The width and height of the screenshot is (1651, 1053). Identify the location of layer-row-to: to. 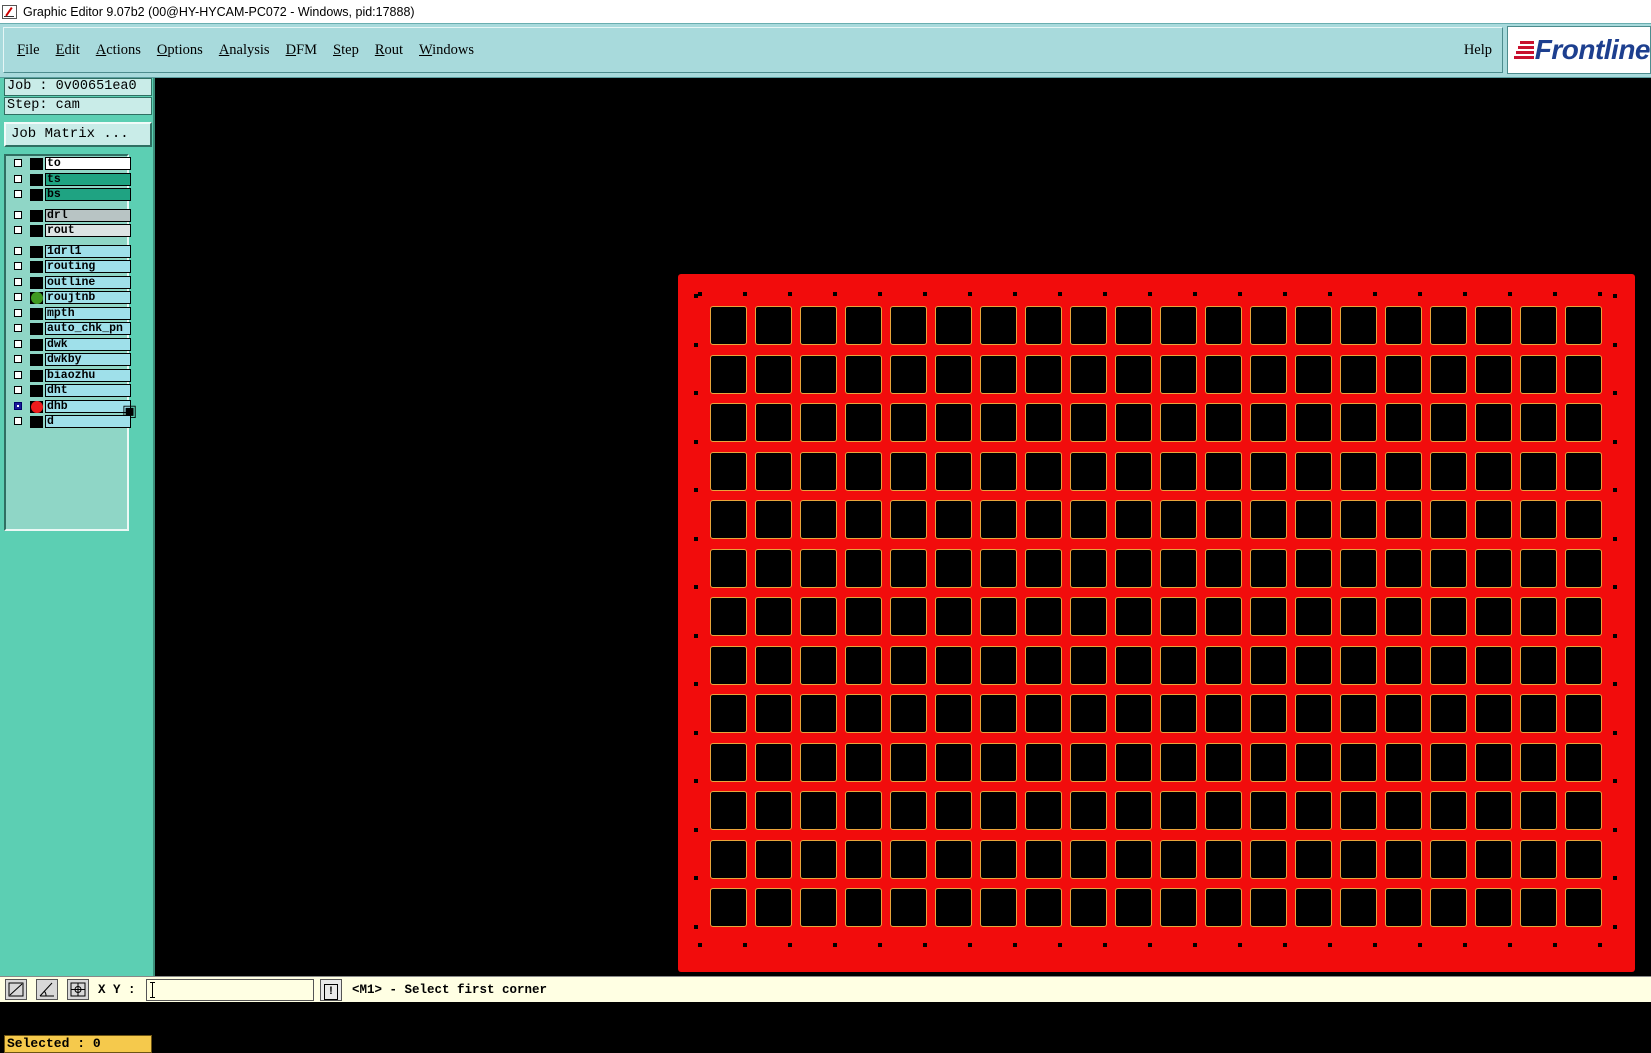
(70, 164).